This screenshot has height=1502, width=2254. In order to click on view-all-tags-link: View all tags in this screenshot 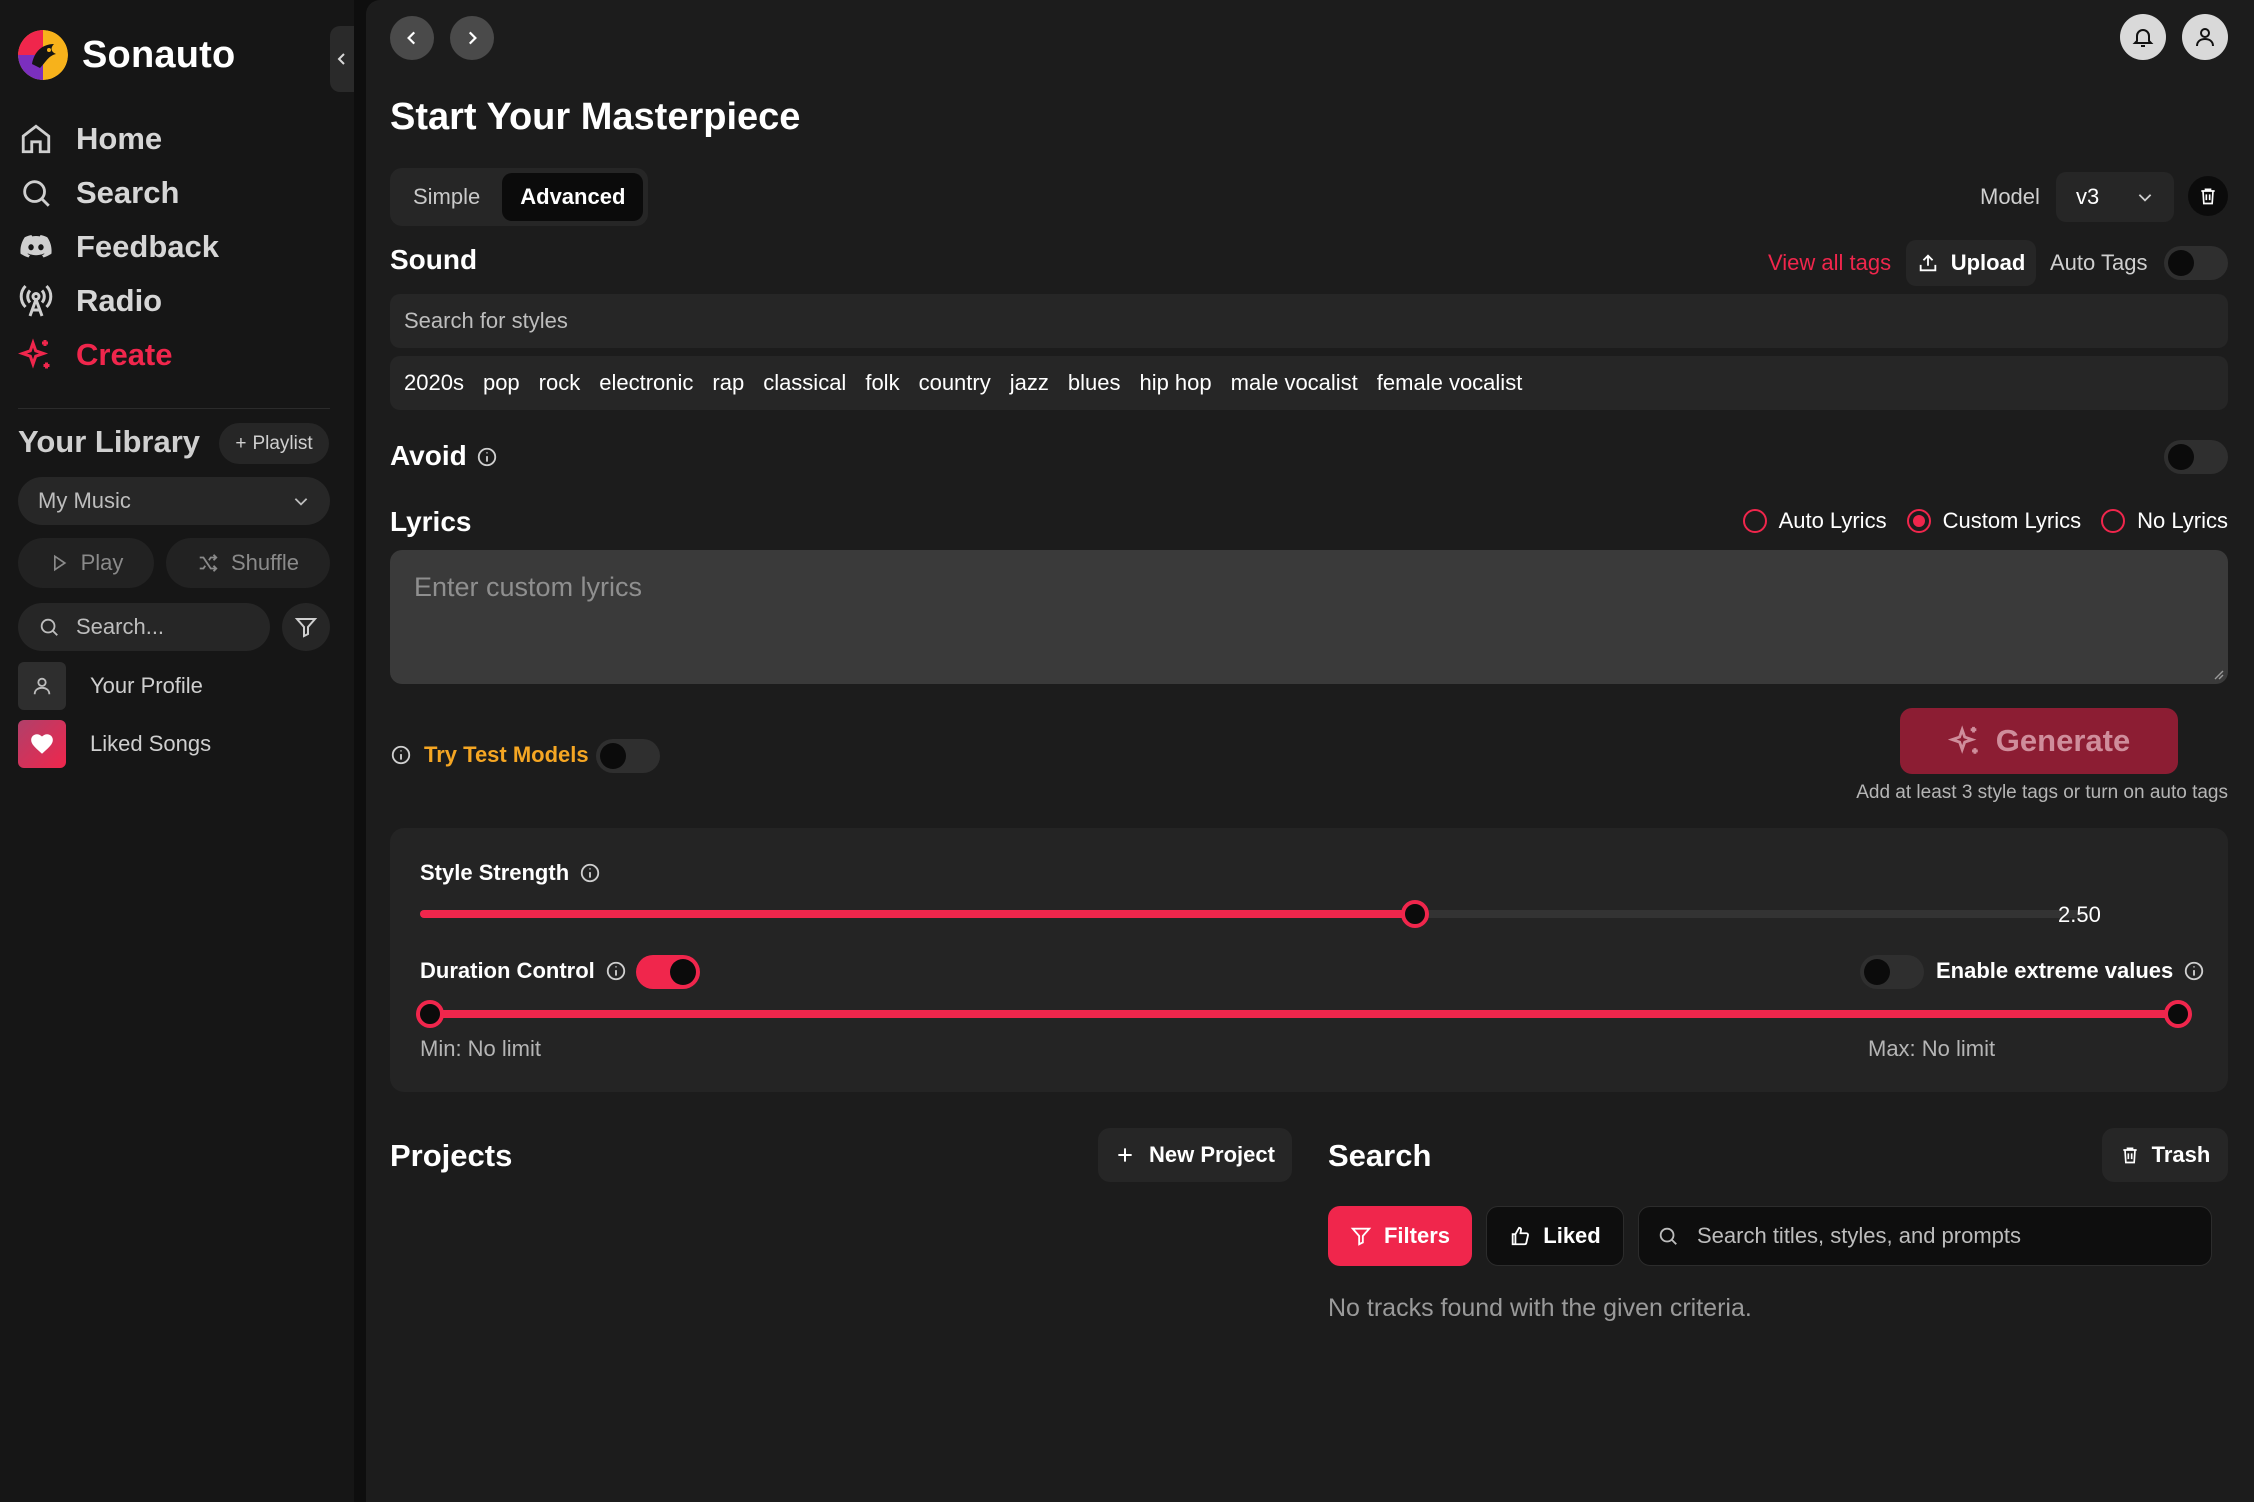, I will do `click(1829, 263)`.